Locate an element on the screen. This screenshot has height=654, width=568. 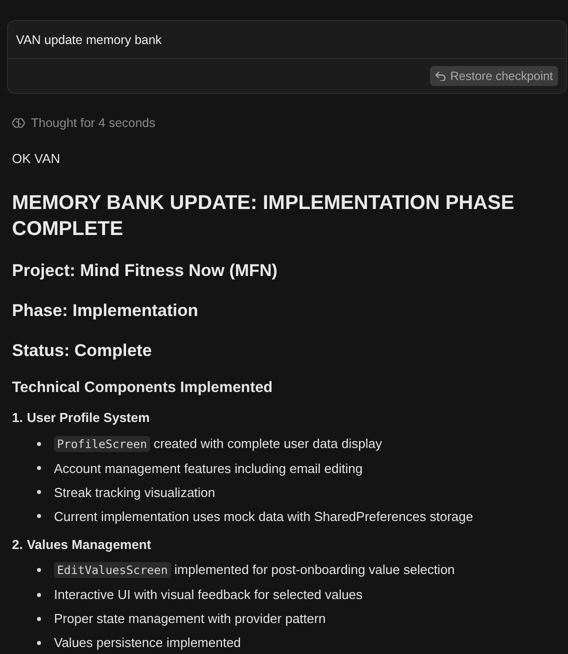
list-number: 2. is located at coordinates (17, 545).